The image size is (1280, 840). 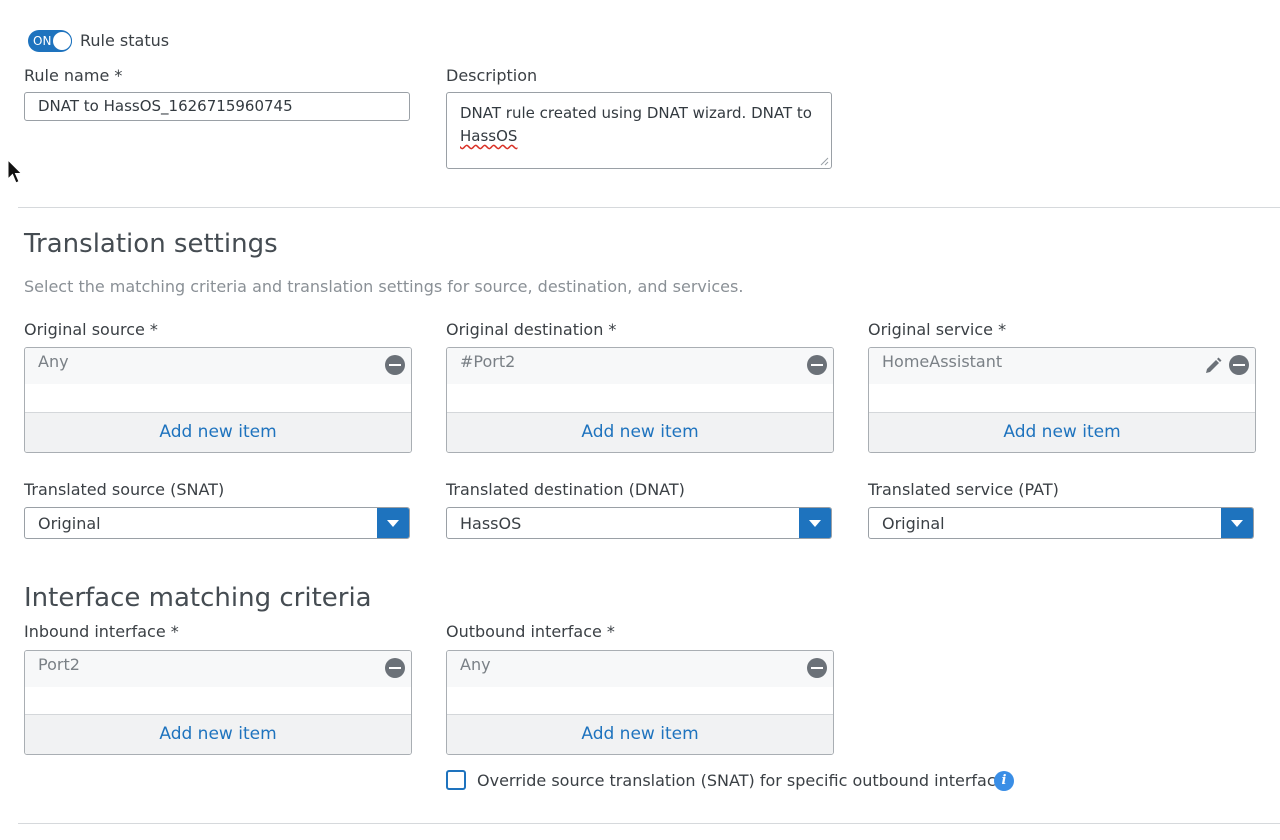 What do you see at coordinates (124, 489) in the screenshot?
I see `translated-source-label: Translated source (SNAT)` at bounding box center [124, 489].